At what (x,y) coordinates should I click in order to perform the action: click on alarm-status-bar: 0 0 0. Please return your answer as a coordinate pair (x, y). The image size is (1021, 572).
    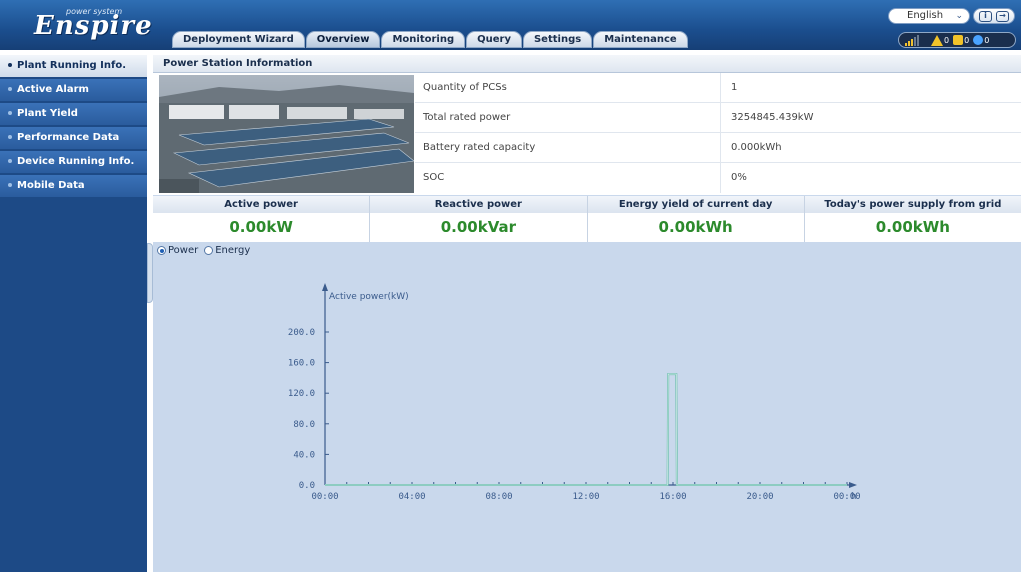
    Looking at the image, I should click on (957, 40).